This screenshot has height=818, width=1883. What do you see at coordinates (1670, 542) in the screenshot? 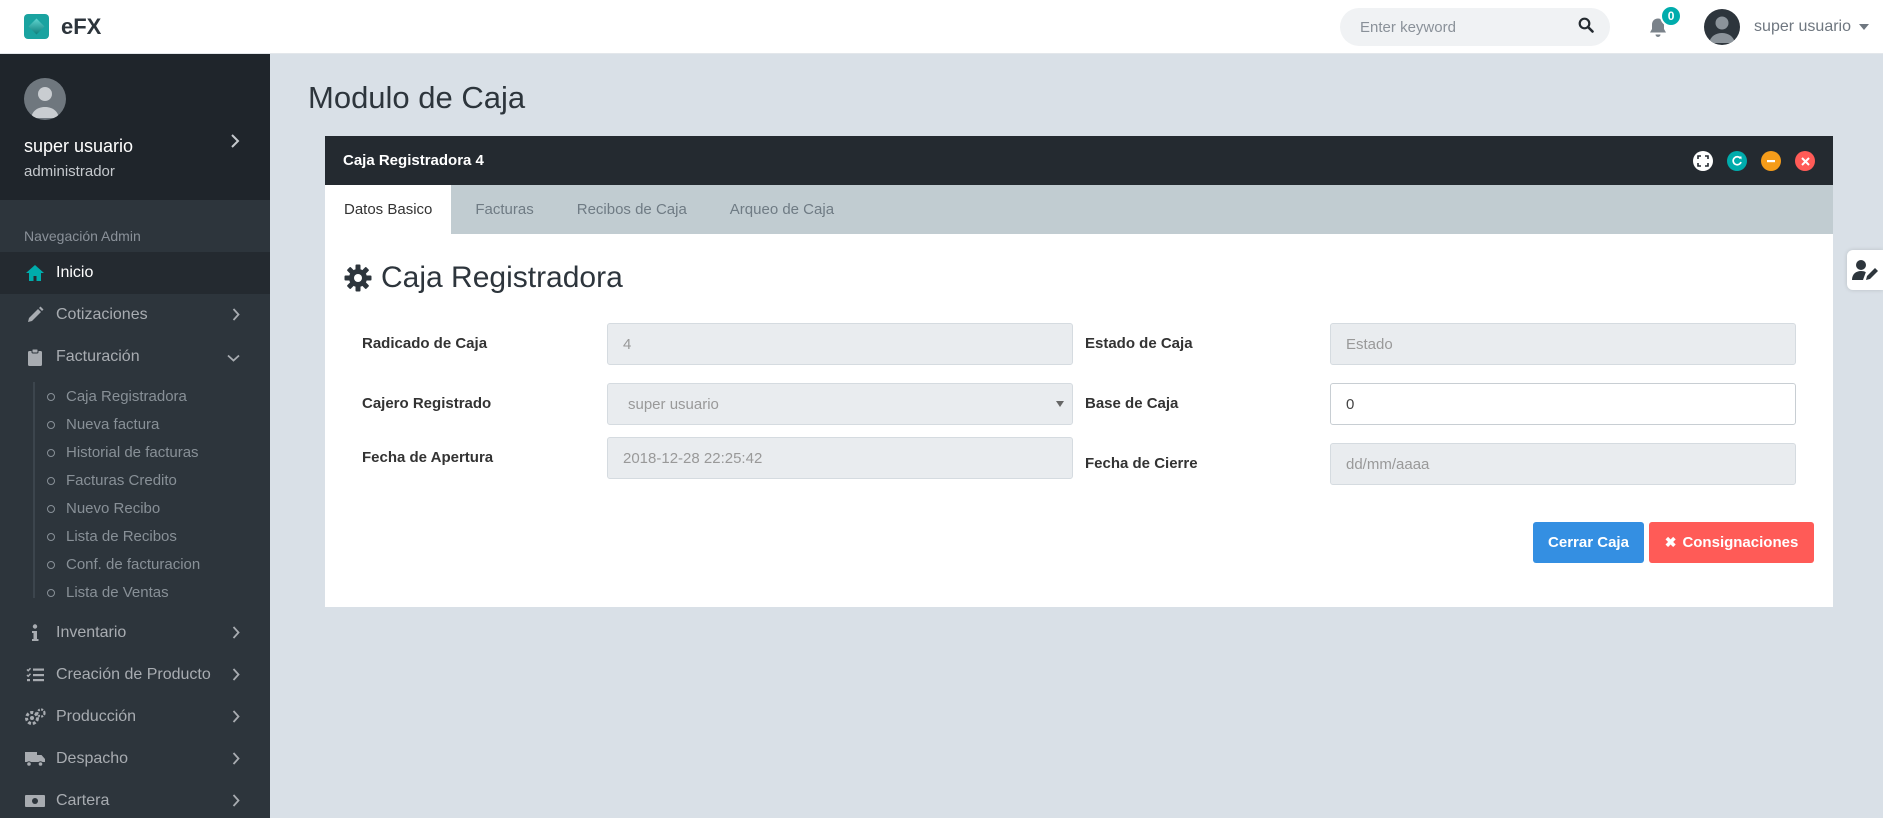
I see `times-icon: ✖` at bounding box center [1670, 542].